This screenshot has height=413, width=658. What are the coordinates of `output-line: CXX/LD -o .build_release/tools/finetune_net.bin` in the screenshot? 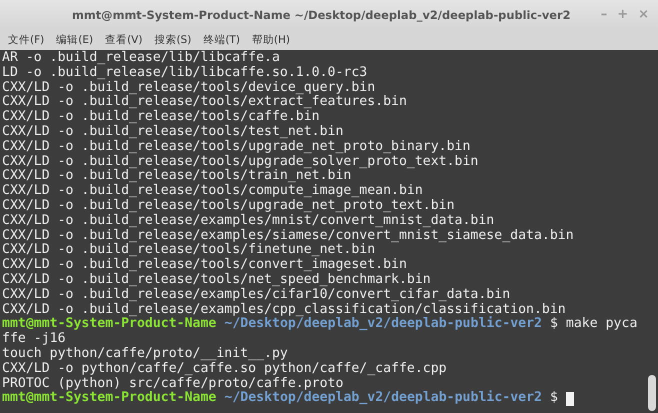 It's located at (189, 250).